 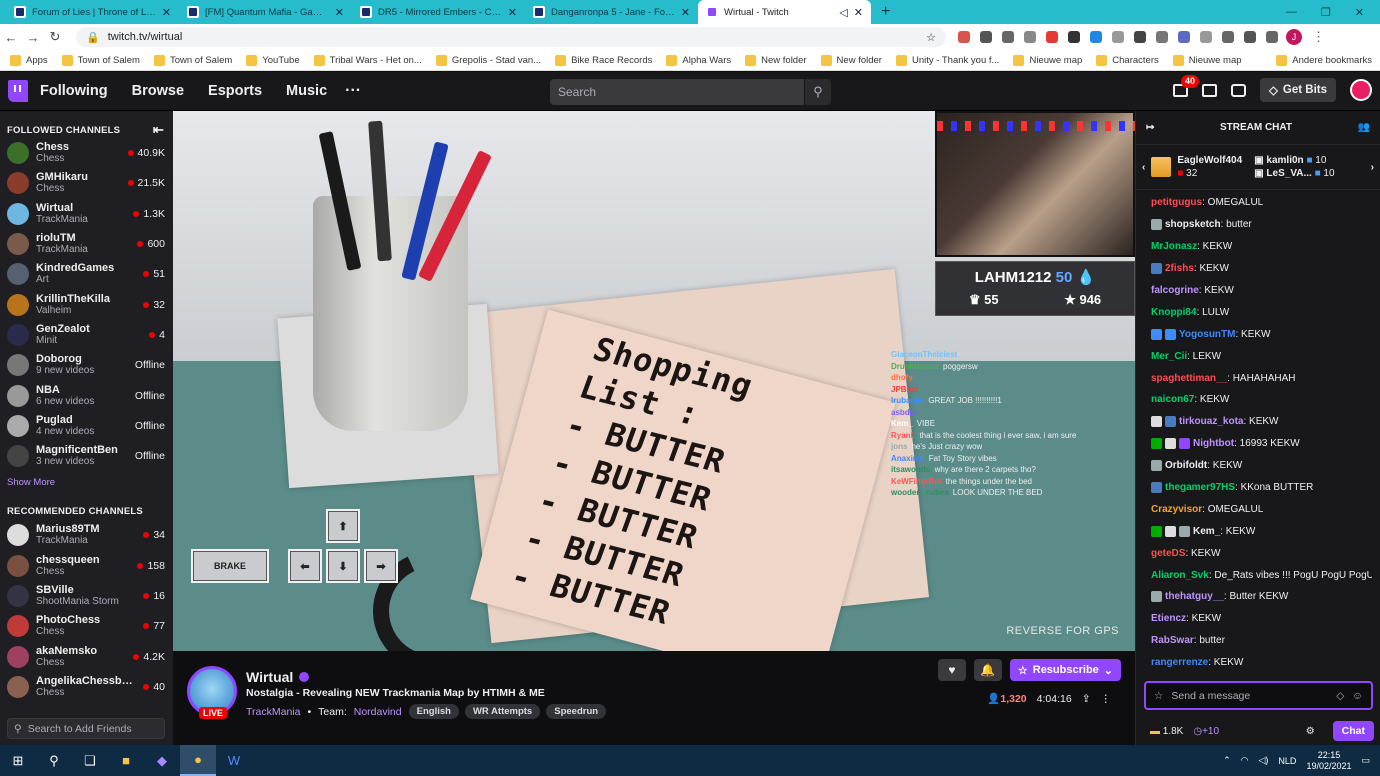 What do you see at coordinates (1357, 696) in the screenshot?
I see `emoji-icon: ☺` at bounding box center [1357, 696].